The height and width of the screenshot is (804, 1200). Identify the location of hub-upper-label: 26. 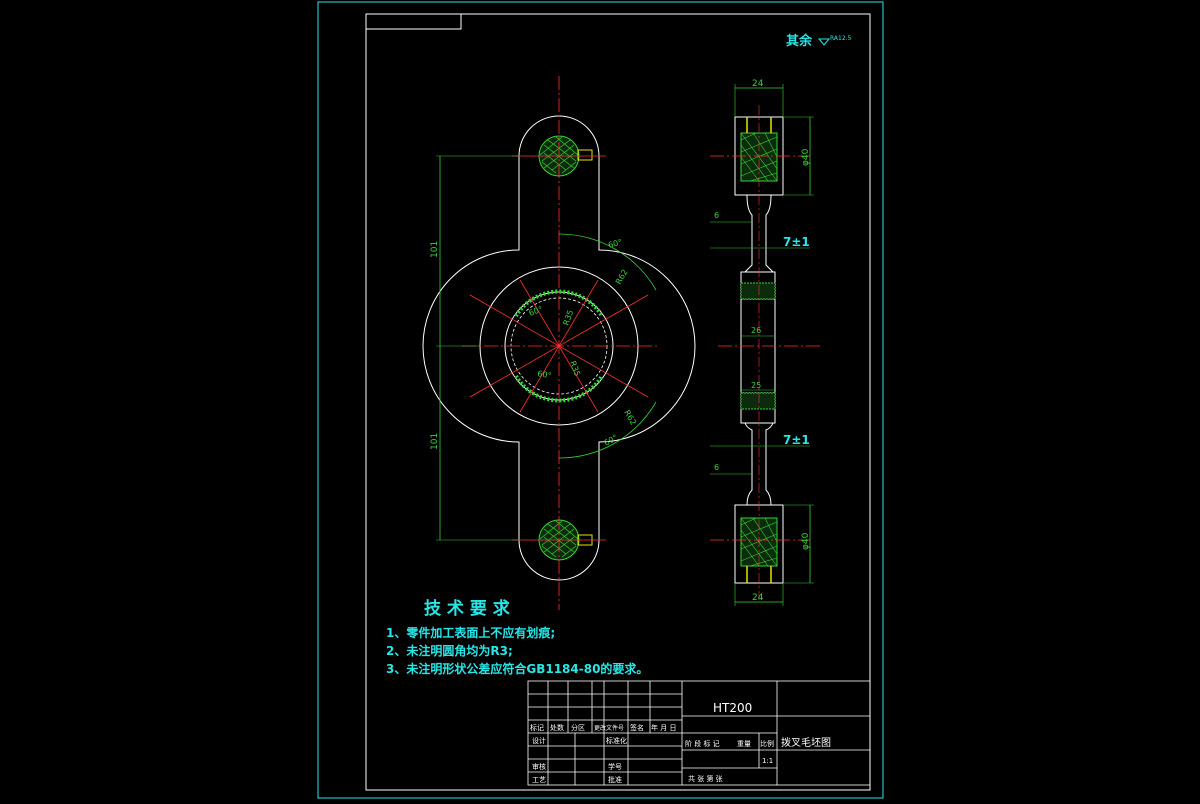
(756, 330).